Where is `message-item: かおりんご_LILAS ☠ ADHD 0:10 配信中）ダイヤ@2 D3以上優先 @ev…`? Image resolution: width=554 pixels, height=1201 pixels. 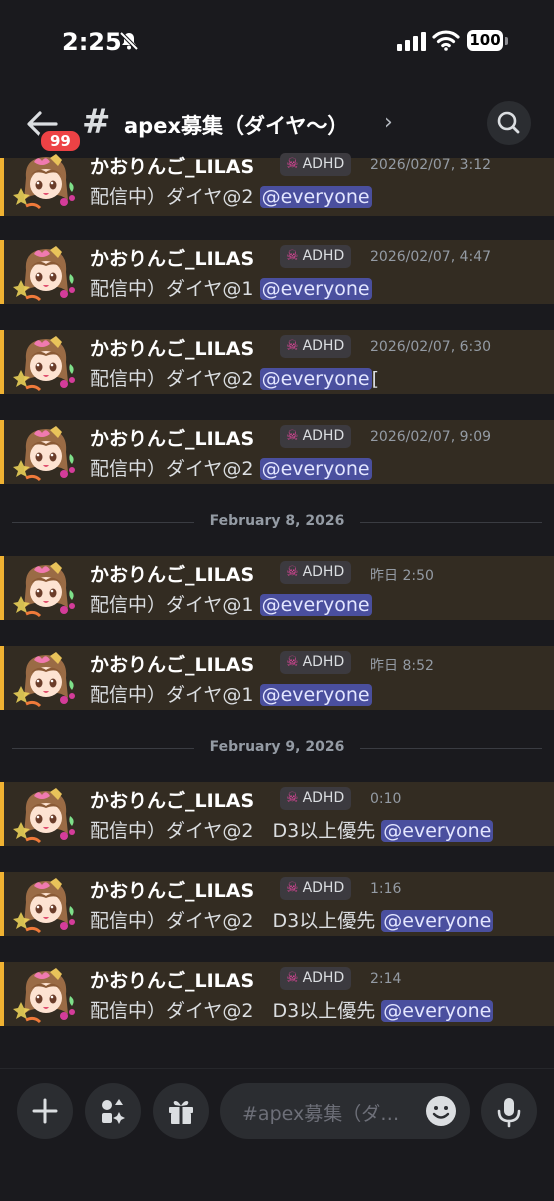 message-item: かおりんご_LILAS ☠ ADHD 0:10 配信中）ダイヤ@2 D3以上優先 @ev… is located at coordinates (277, 814).